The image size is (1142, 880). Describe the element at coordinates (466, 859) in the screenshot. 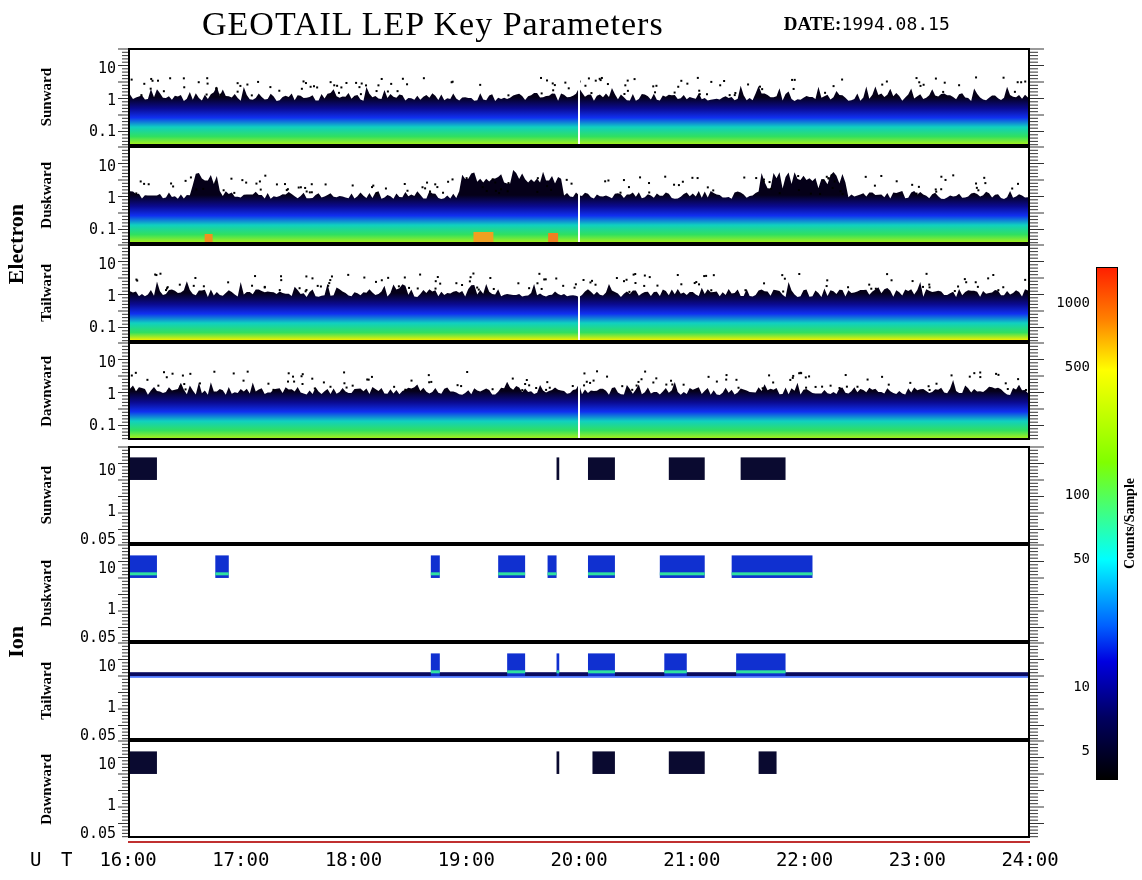

I see `x-tick-label: 19:00` at that location.